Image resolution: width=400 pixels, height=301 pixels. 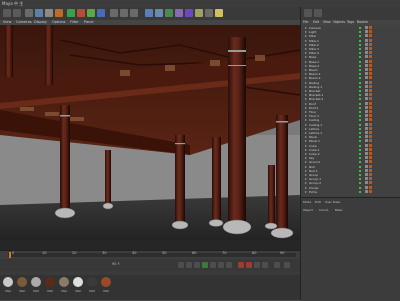 I want to click on array-icon, so click(x=179, y=13).